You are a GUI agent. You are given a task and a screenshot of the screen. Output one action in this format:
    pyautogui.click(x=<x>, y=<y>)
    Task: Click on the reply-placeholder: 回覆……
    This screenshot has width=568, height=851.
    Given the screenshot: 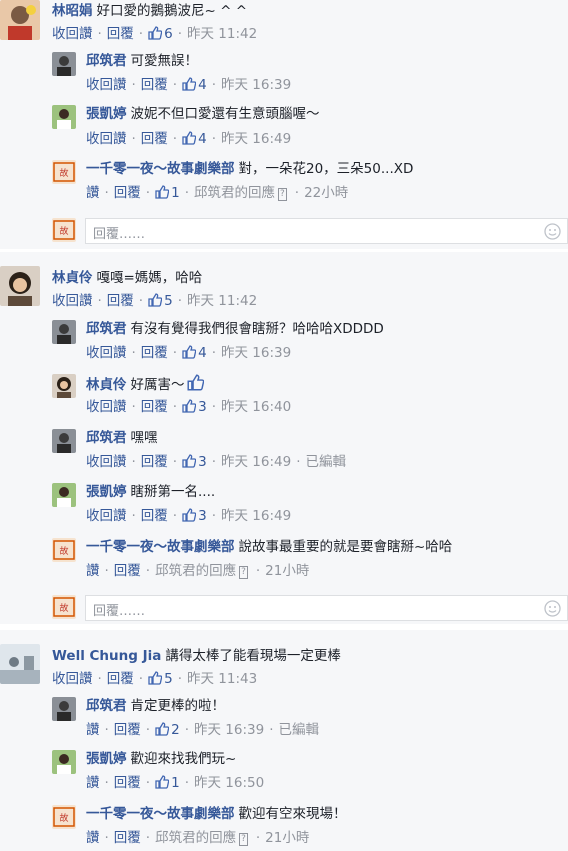 What is the action you would take?
    pyautogui.click(x=119, y=234)
    